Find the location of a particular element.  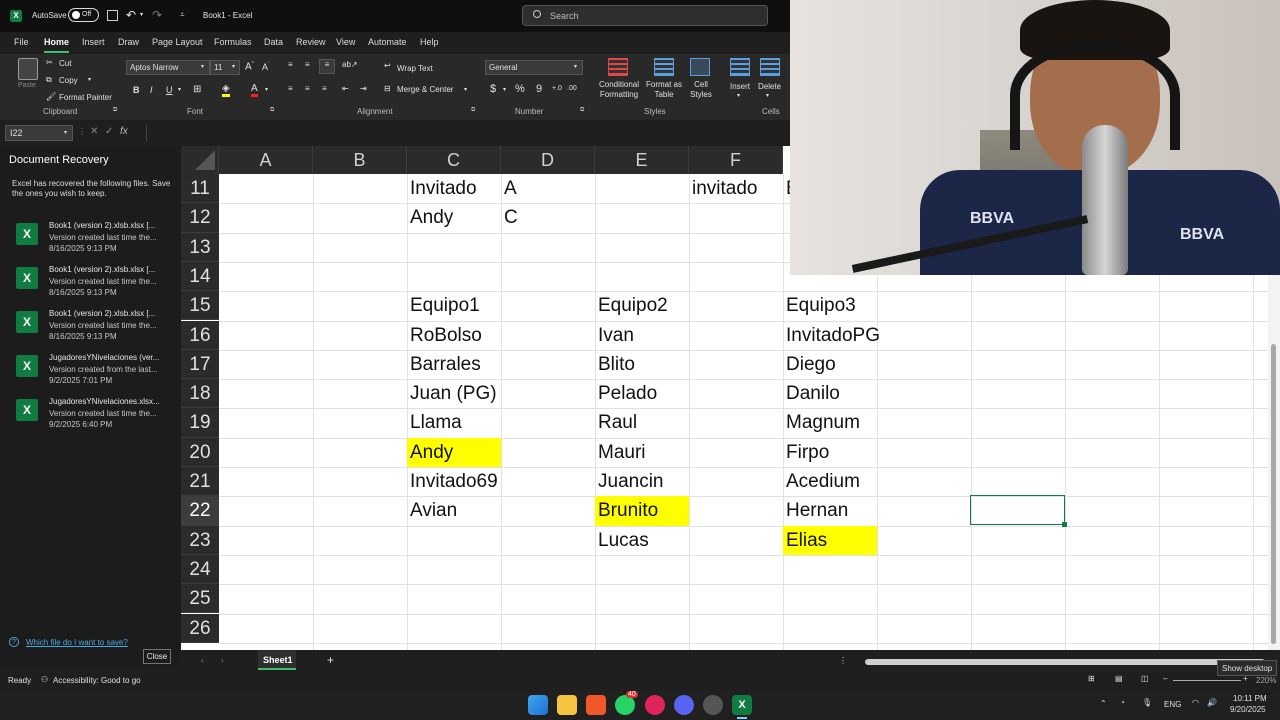

active-cell-indicator is located at coordinates (1017, 510).